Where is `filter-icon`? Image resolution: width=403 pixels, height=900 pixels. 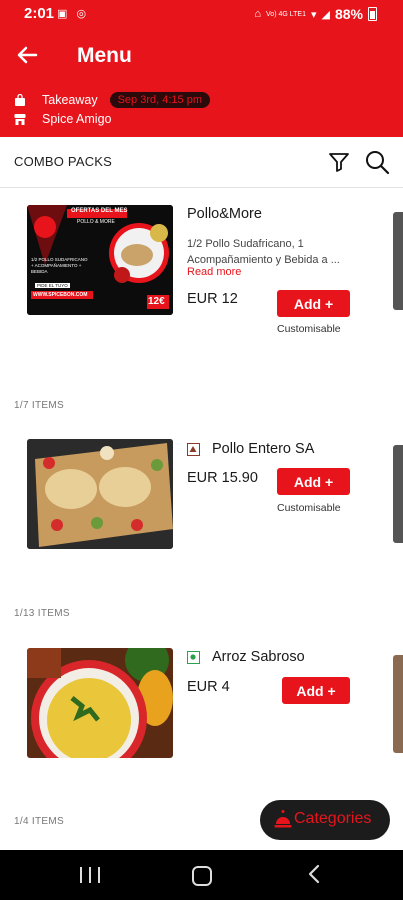 filter-icon is located at coordinates (339, 162).